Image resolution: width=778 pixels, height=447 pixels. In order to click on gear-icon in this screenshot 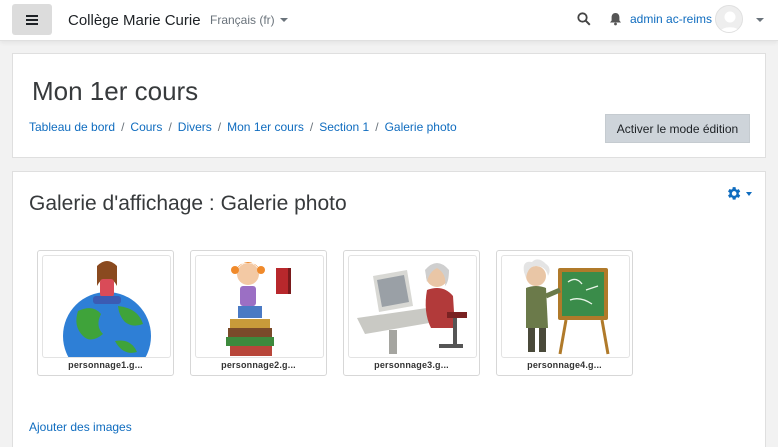, I will do `click(734, 193)`.